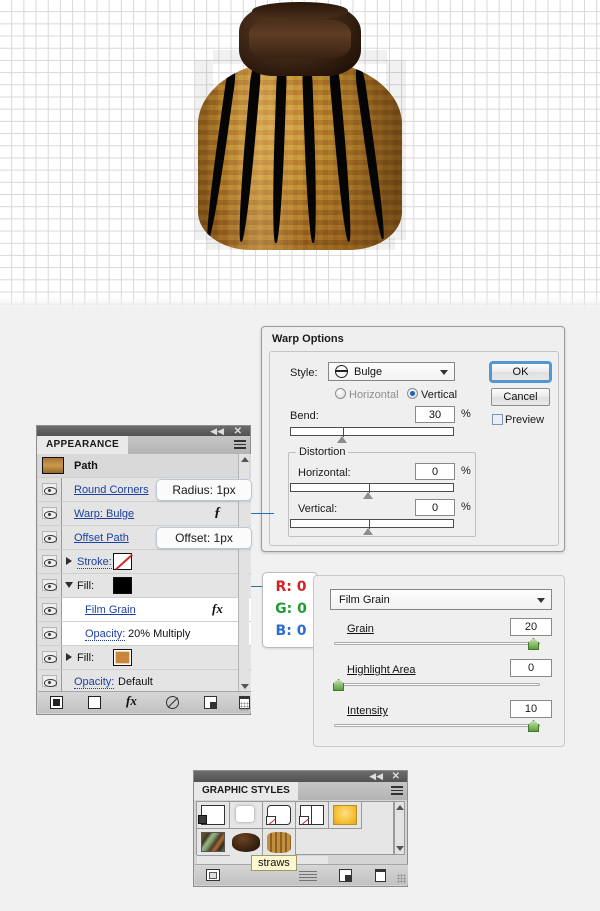 This screenshot has height=911, width=600. What do you see at coordinates (533, 644) in the screenshot?
I see `grain-slider-thumb` at bounding box center [533, 644].